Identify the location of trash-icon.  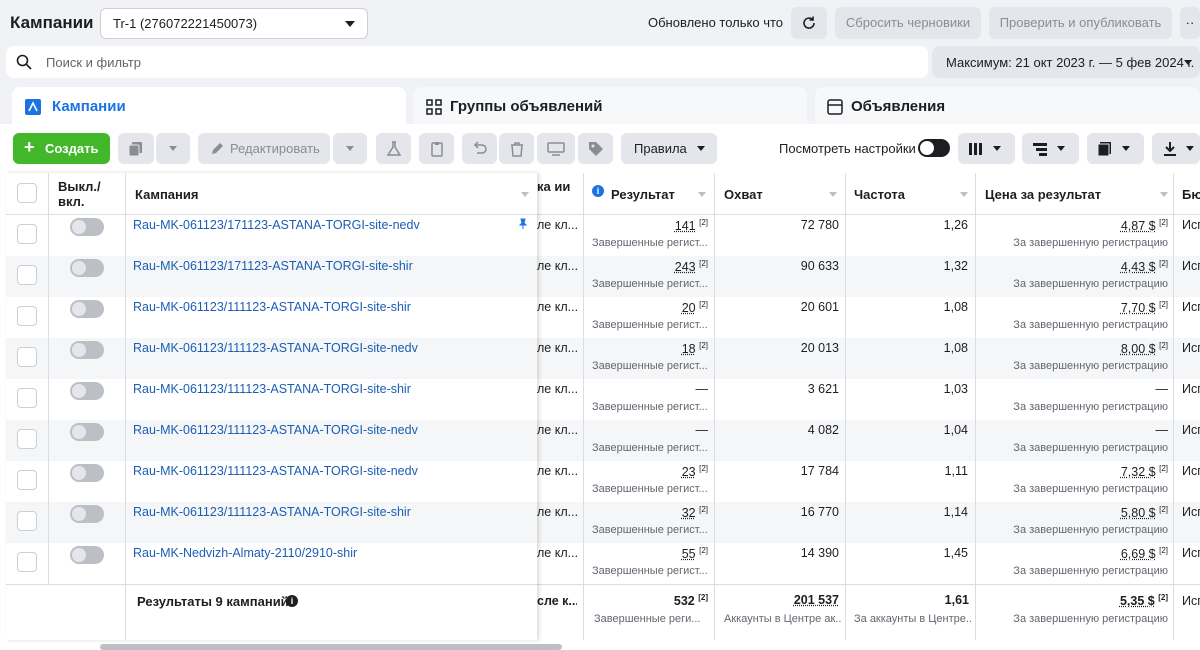
(517, 149).